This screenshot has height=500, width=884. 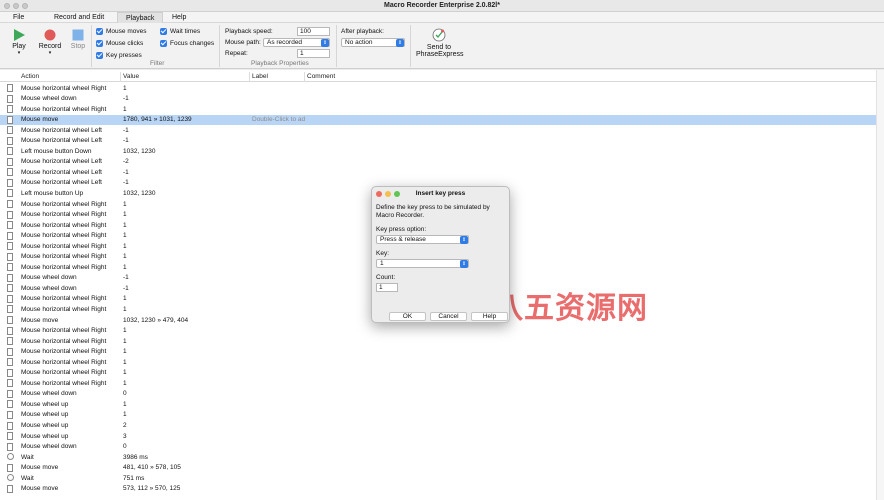 What do you see at coordinates (442, 77) in the screenshot?
I see `table-header: Action Value Label Comment` at bounding box center [442, 77].